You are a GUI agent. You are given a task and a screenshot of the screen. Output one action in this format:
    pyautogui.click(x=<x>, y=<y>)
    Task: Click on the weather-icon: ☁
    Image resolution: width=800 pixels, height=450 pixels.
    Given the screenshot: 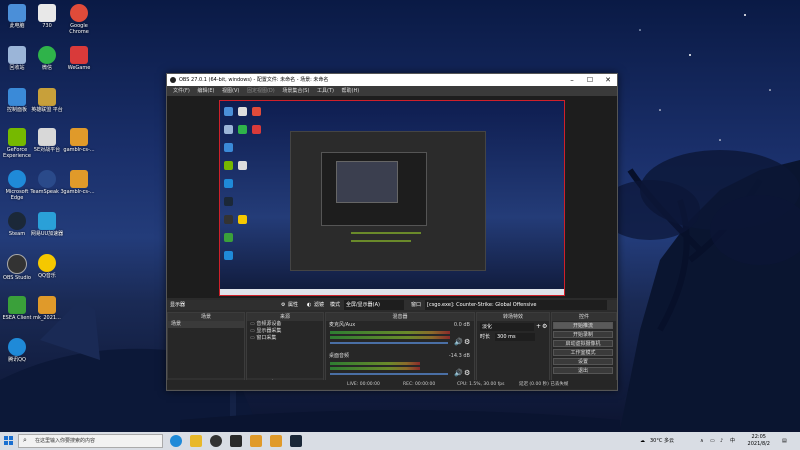 What is the action you would take?
    pyautogui.click(x=642, y=441)
    